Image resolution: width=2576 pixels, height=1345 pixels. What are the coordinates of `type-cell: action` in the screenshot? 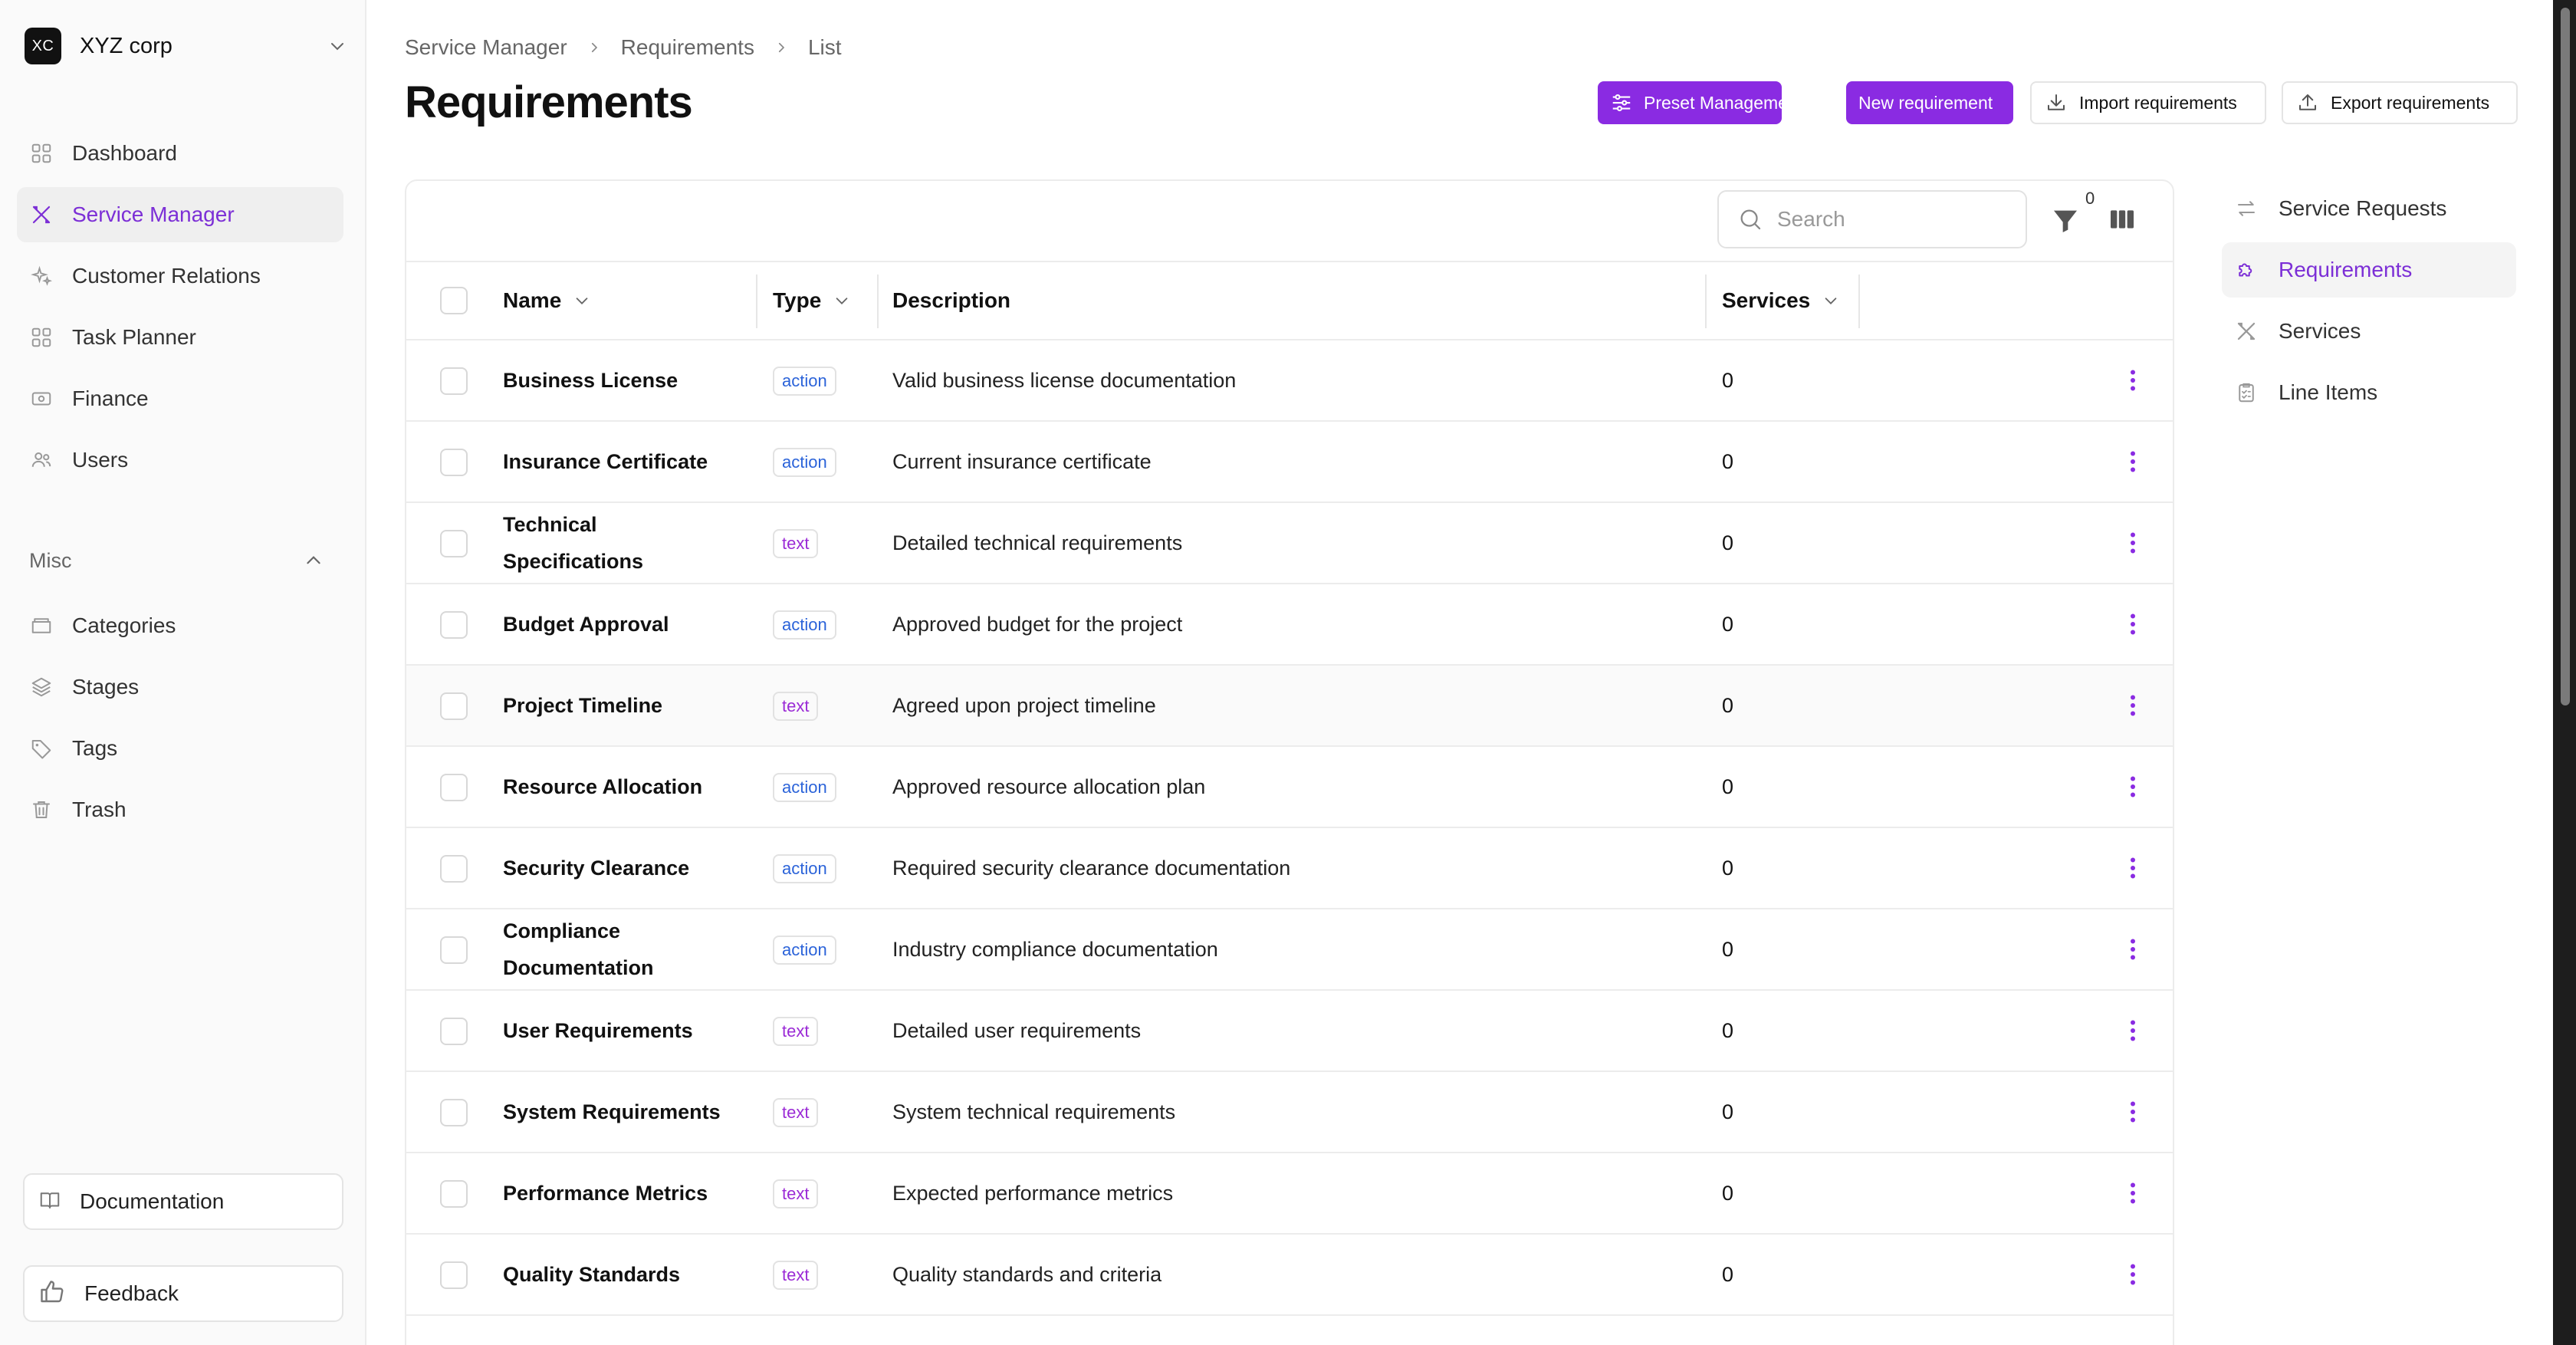 It's located at (804, 869).